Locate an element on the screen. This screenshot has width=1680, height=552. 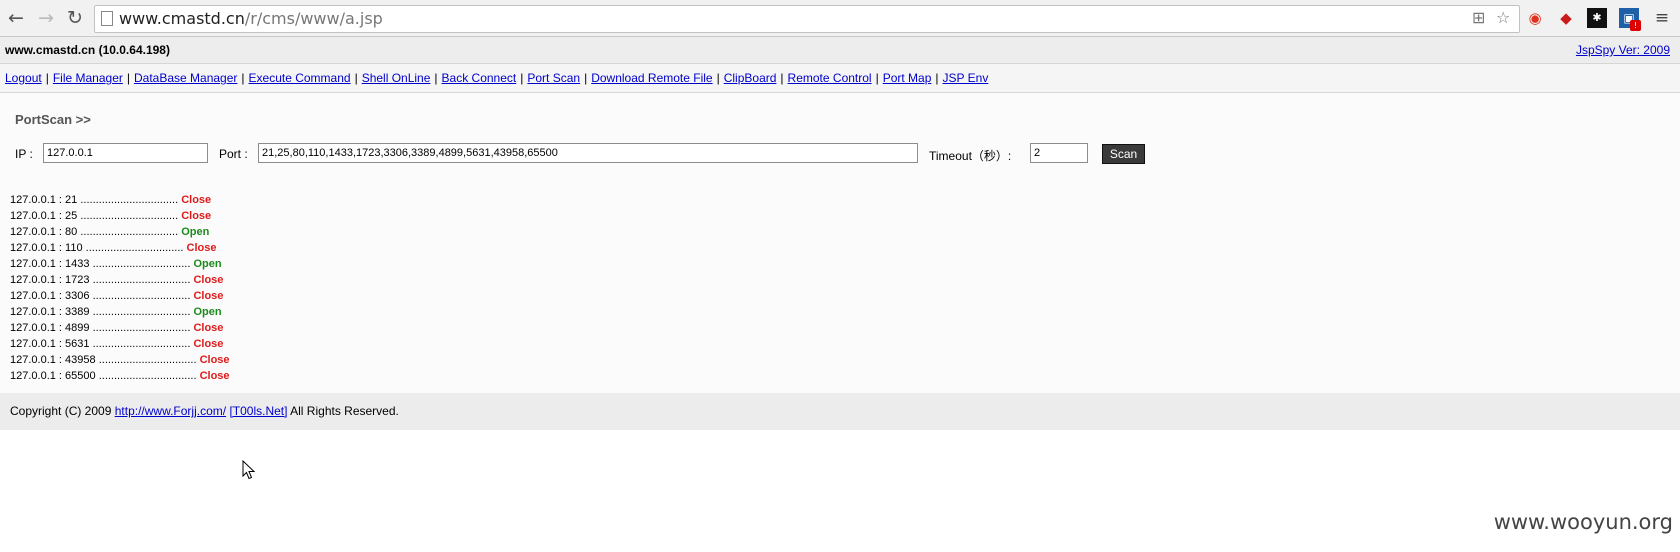
url-host: www.cmastd.cn is located at coordinates (182, 18).